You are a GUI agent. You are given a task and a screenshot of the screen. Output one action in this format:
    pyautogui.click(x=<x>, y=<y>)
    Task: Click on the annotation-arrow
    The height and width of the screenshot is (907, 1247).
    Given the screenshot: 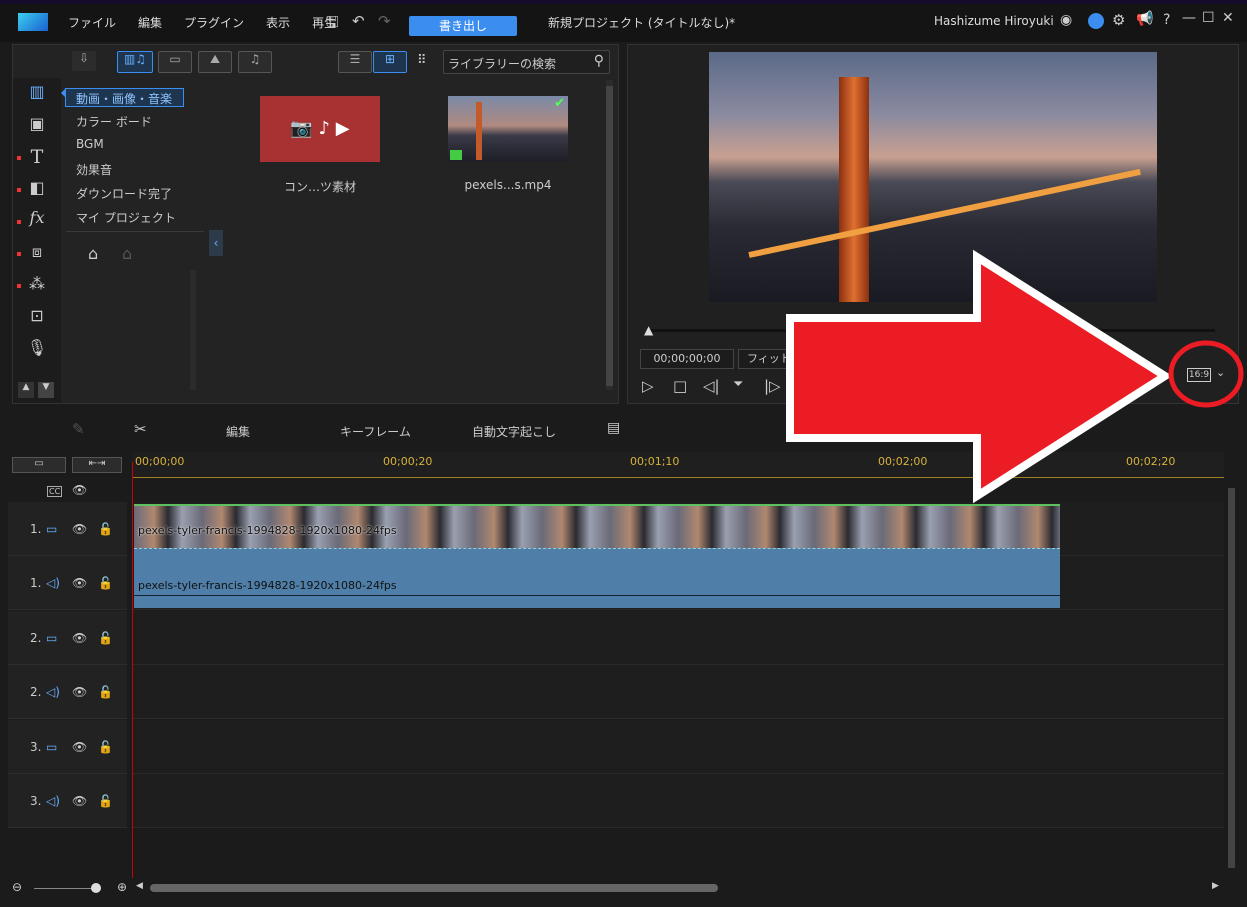 What is the action you would take?
    pyautogui.click(x=979, y=376)
    